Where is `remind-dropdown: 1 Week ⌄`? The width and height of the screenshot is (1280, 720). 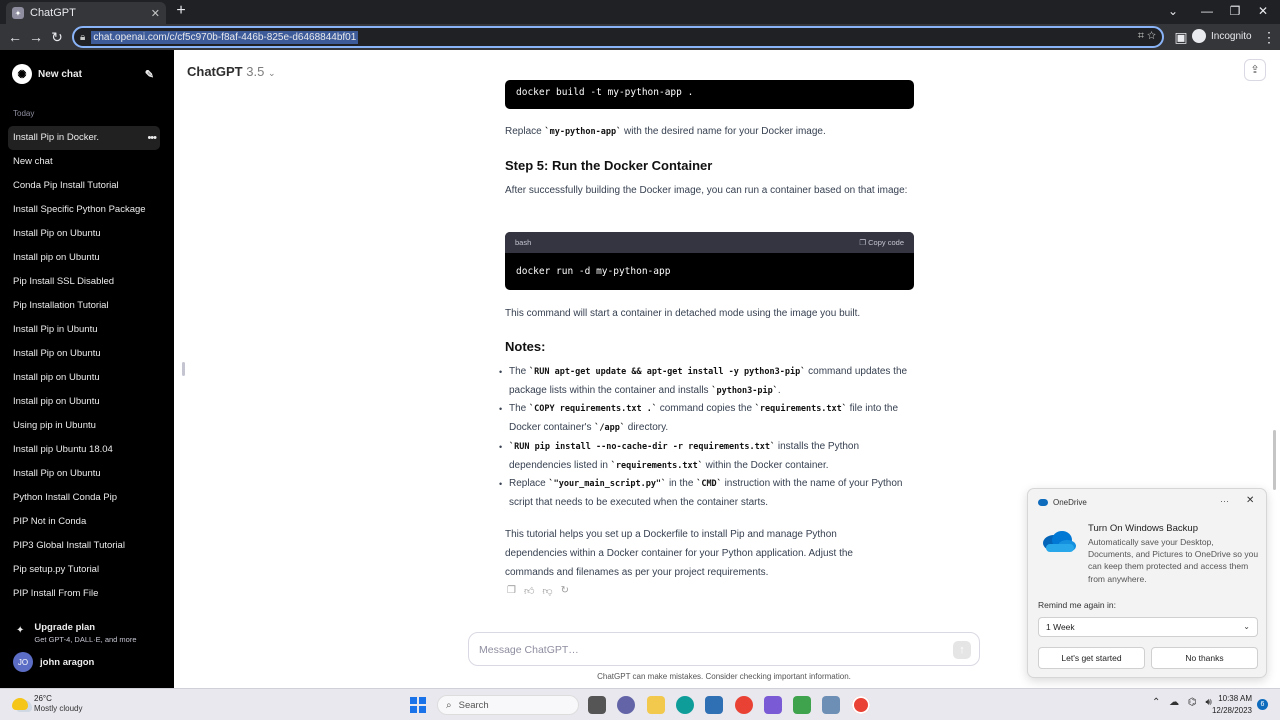
remind-dropdown: 1 Week ⌄ is located at coordinates (1148, 627).